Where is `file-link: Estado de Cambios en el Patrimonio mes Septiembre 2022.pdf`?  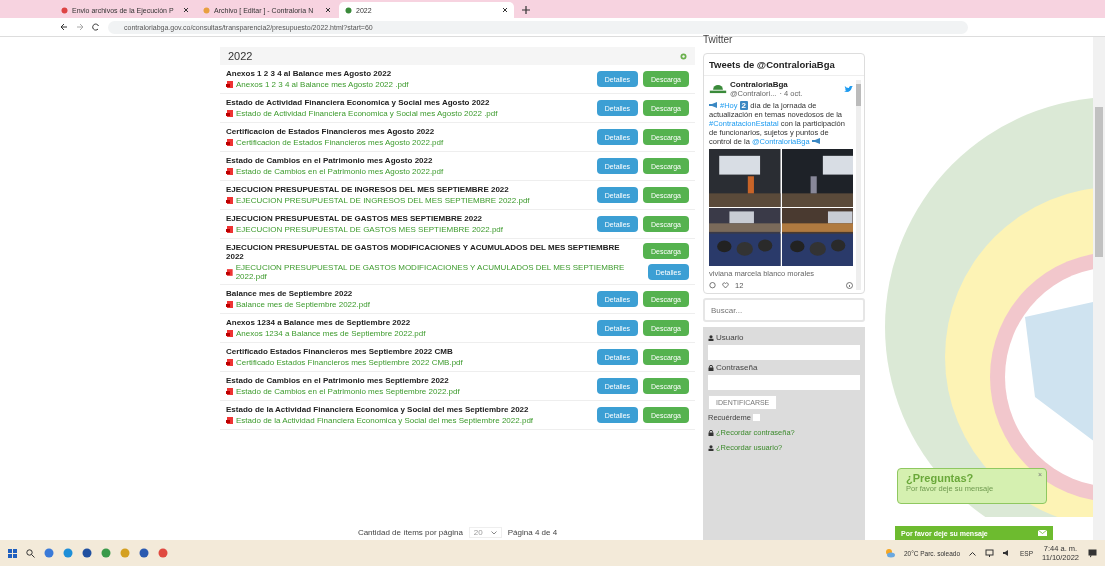
file-link: Estado de Cambios en el Patrimonio mes Septiembre 2022.pdf is located at coordinates (348, 391).